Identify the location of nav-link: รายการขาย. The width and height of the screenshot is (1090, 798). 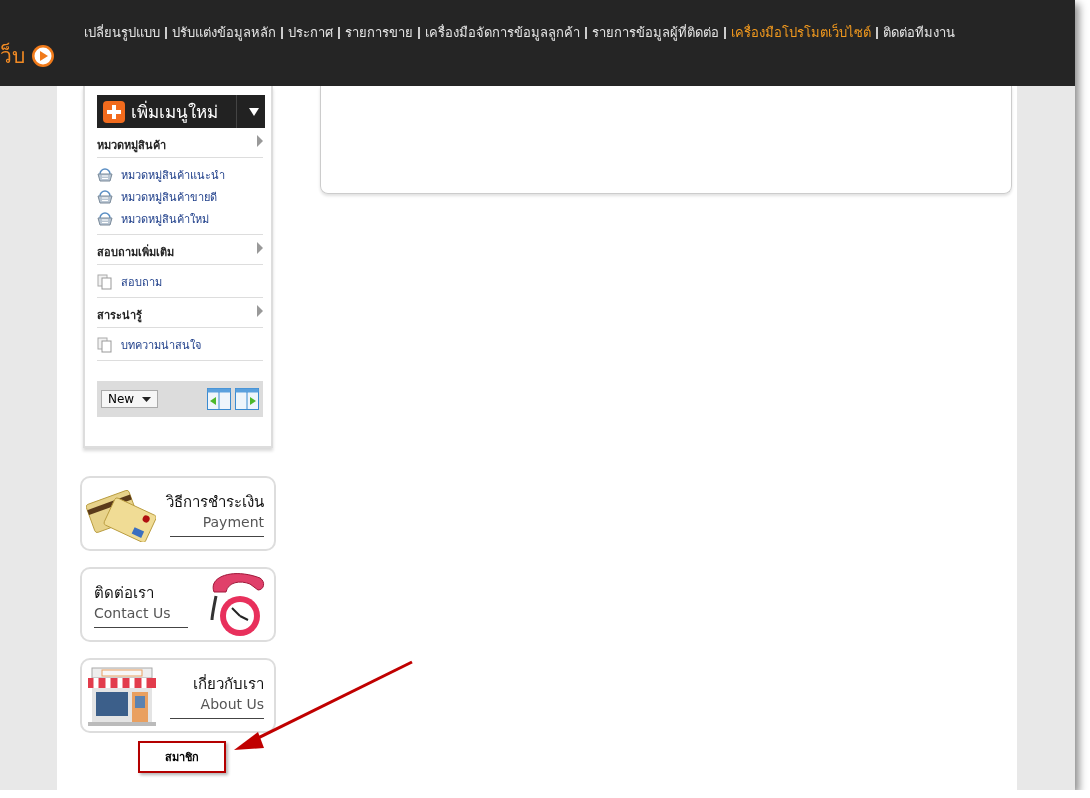
(379, 32).